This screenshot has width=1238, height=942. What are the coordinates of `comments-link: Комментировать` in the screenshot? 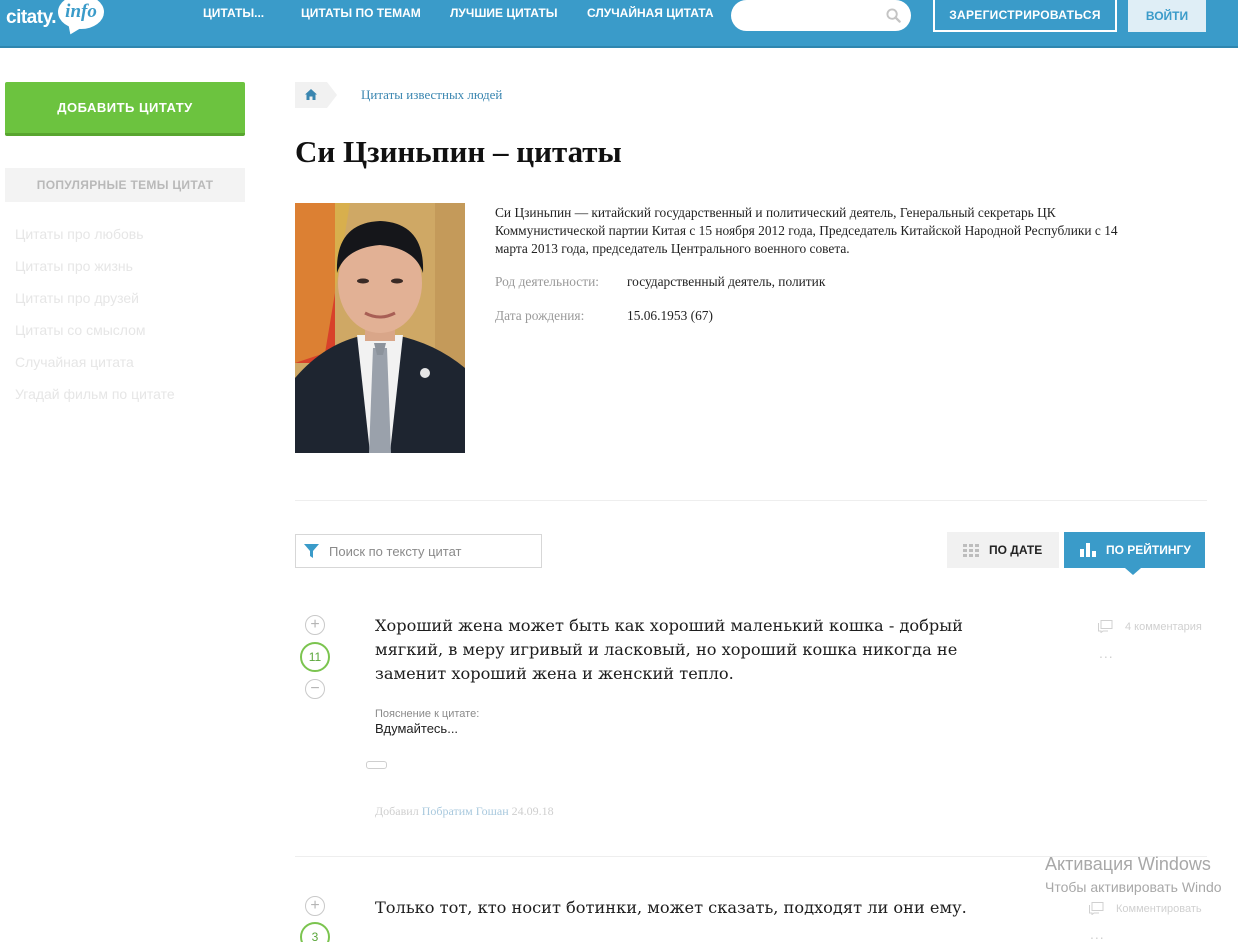 It's located at (1145, 908).